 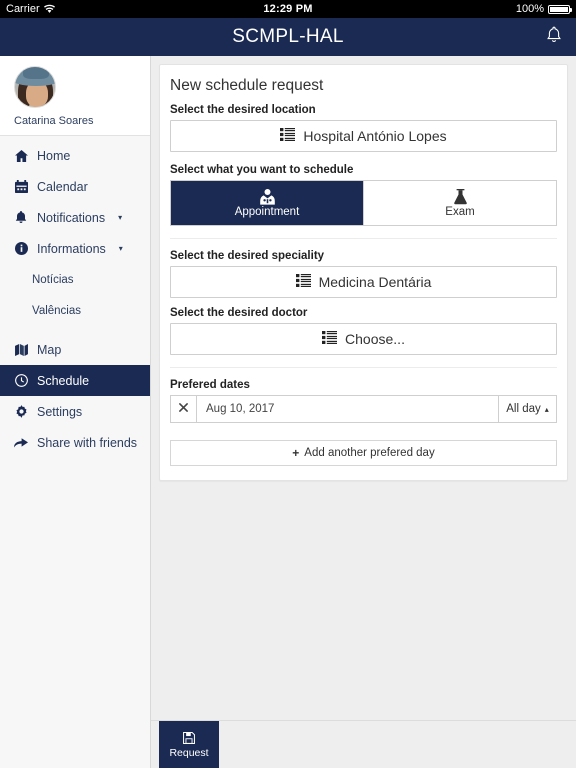 I want to click on card-title: New schedule request, so click(x=247, y=85).